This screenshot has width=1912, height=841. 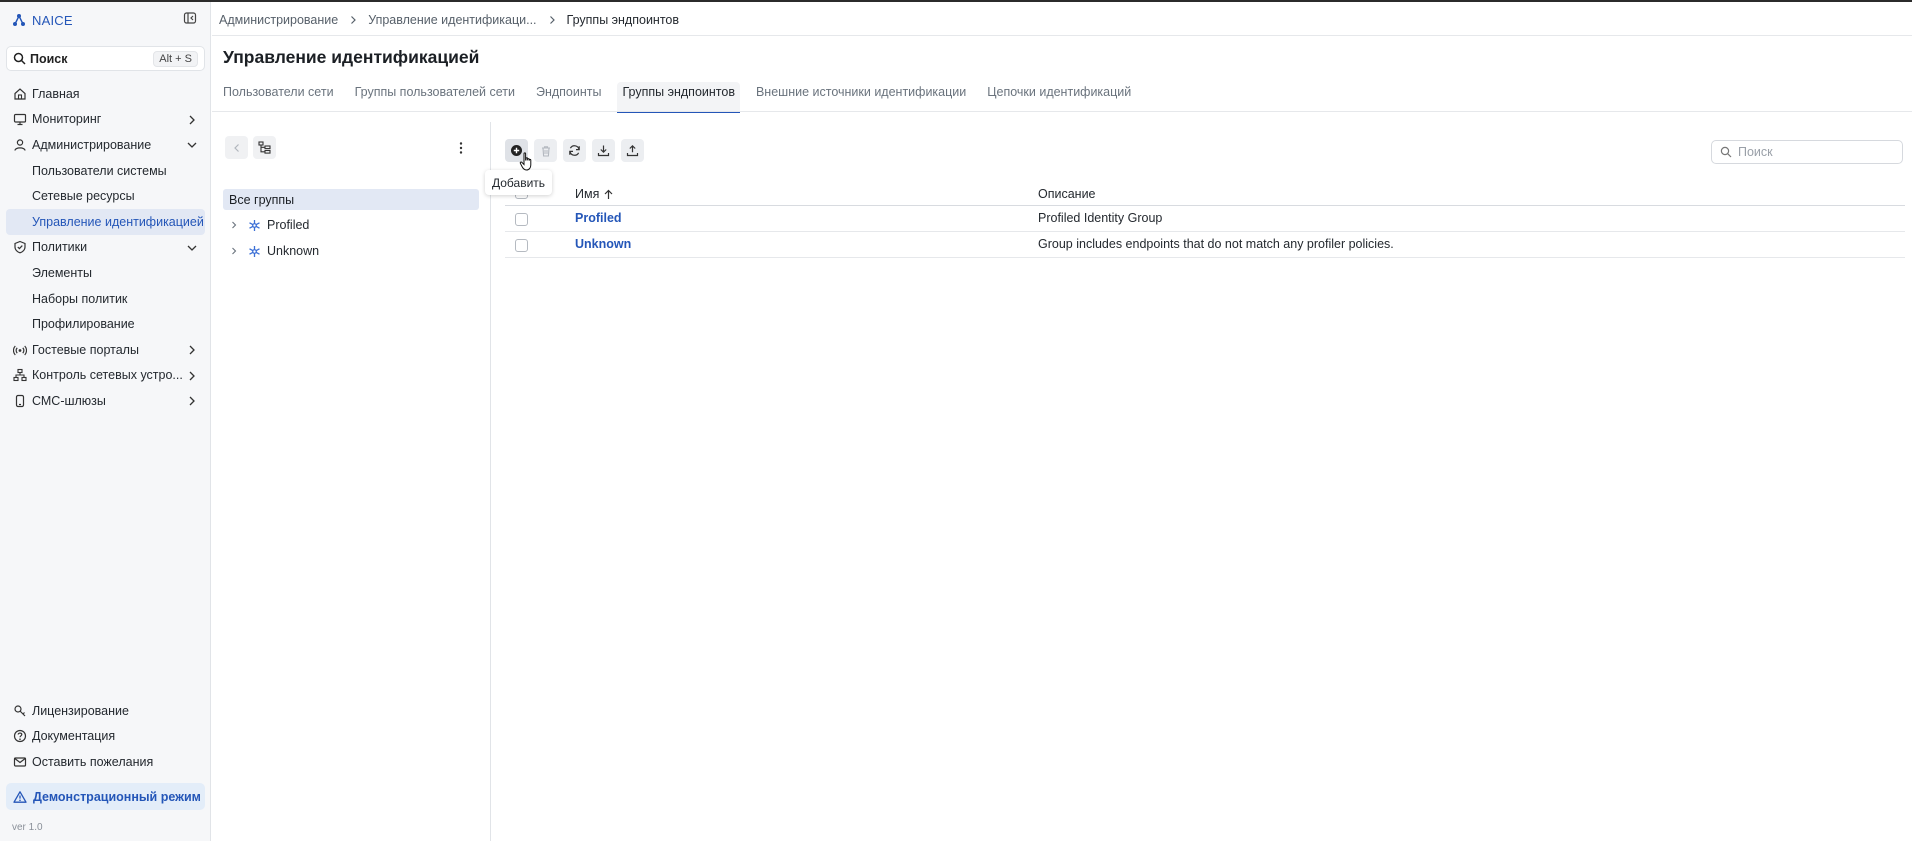 I want to click on row-name-link: Unknown, so click(x=603, y=244).